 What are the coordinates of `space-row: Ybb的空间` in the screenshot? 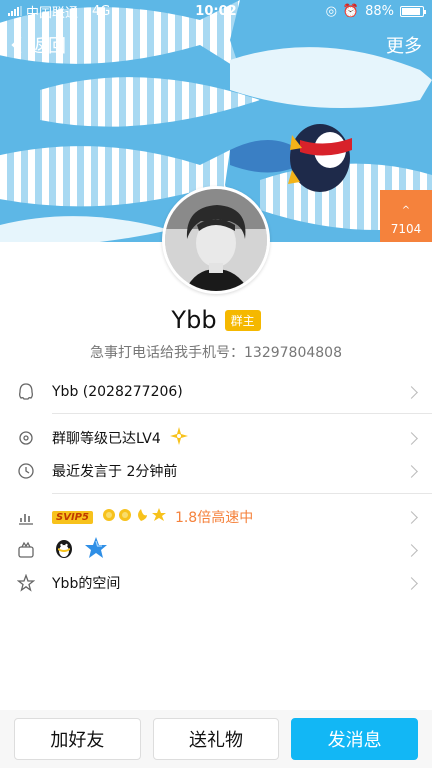 It's located at (216, 583).